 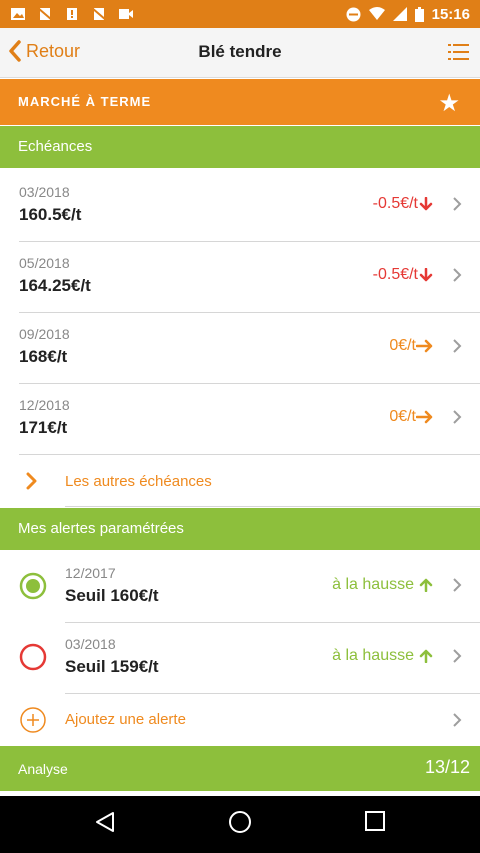 I want to click on sim-error-icon, so click(x=72, y=14).